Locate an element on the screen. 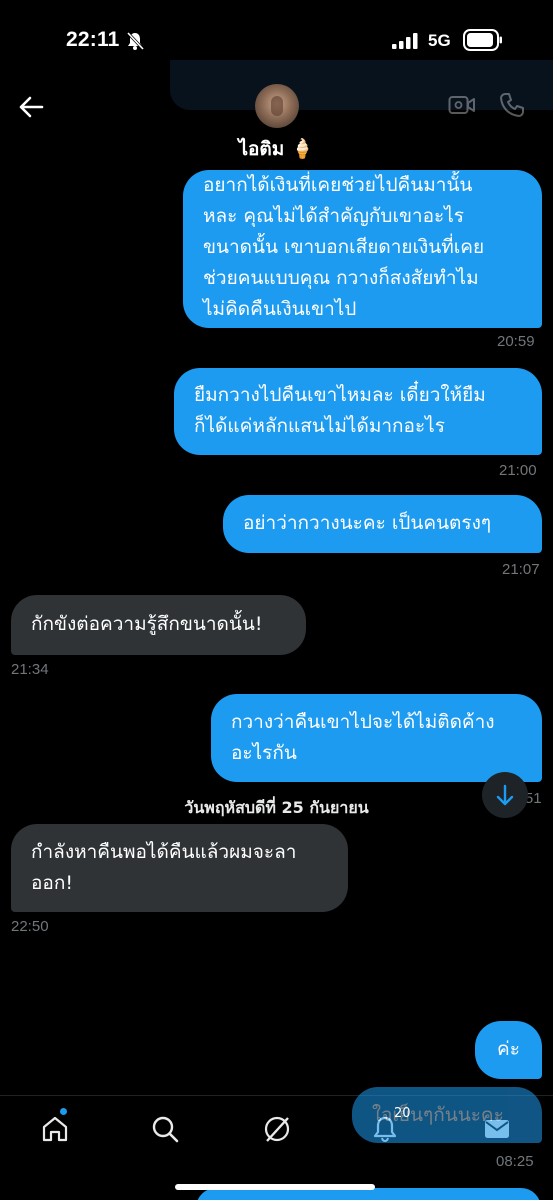 The image size is (553, 1200). message-time: 21:00 is located at coordinates (518, 470).